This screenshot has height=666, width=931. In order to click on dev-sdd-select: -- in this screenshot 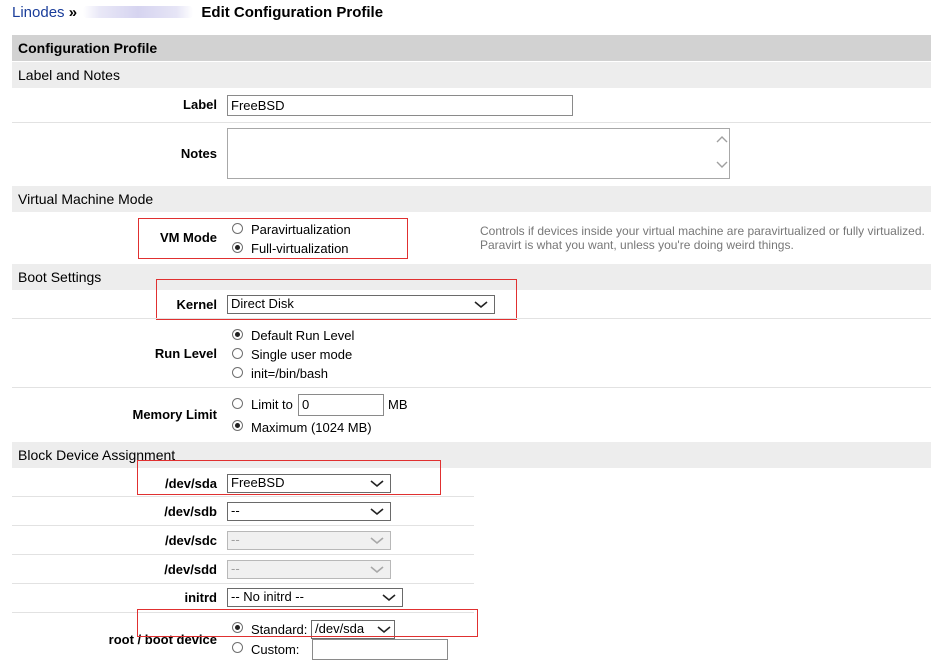, I will do `click(309, 569)`.